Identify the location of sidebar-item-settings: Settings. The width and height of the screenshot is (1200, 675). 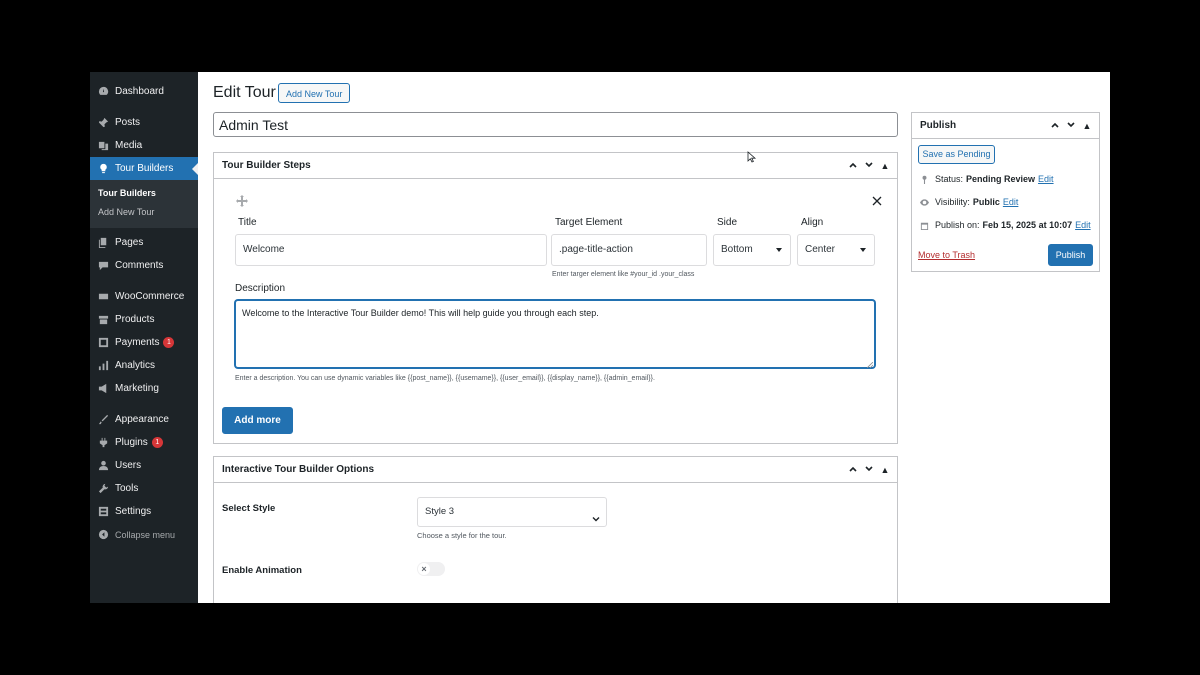
(144, 511).